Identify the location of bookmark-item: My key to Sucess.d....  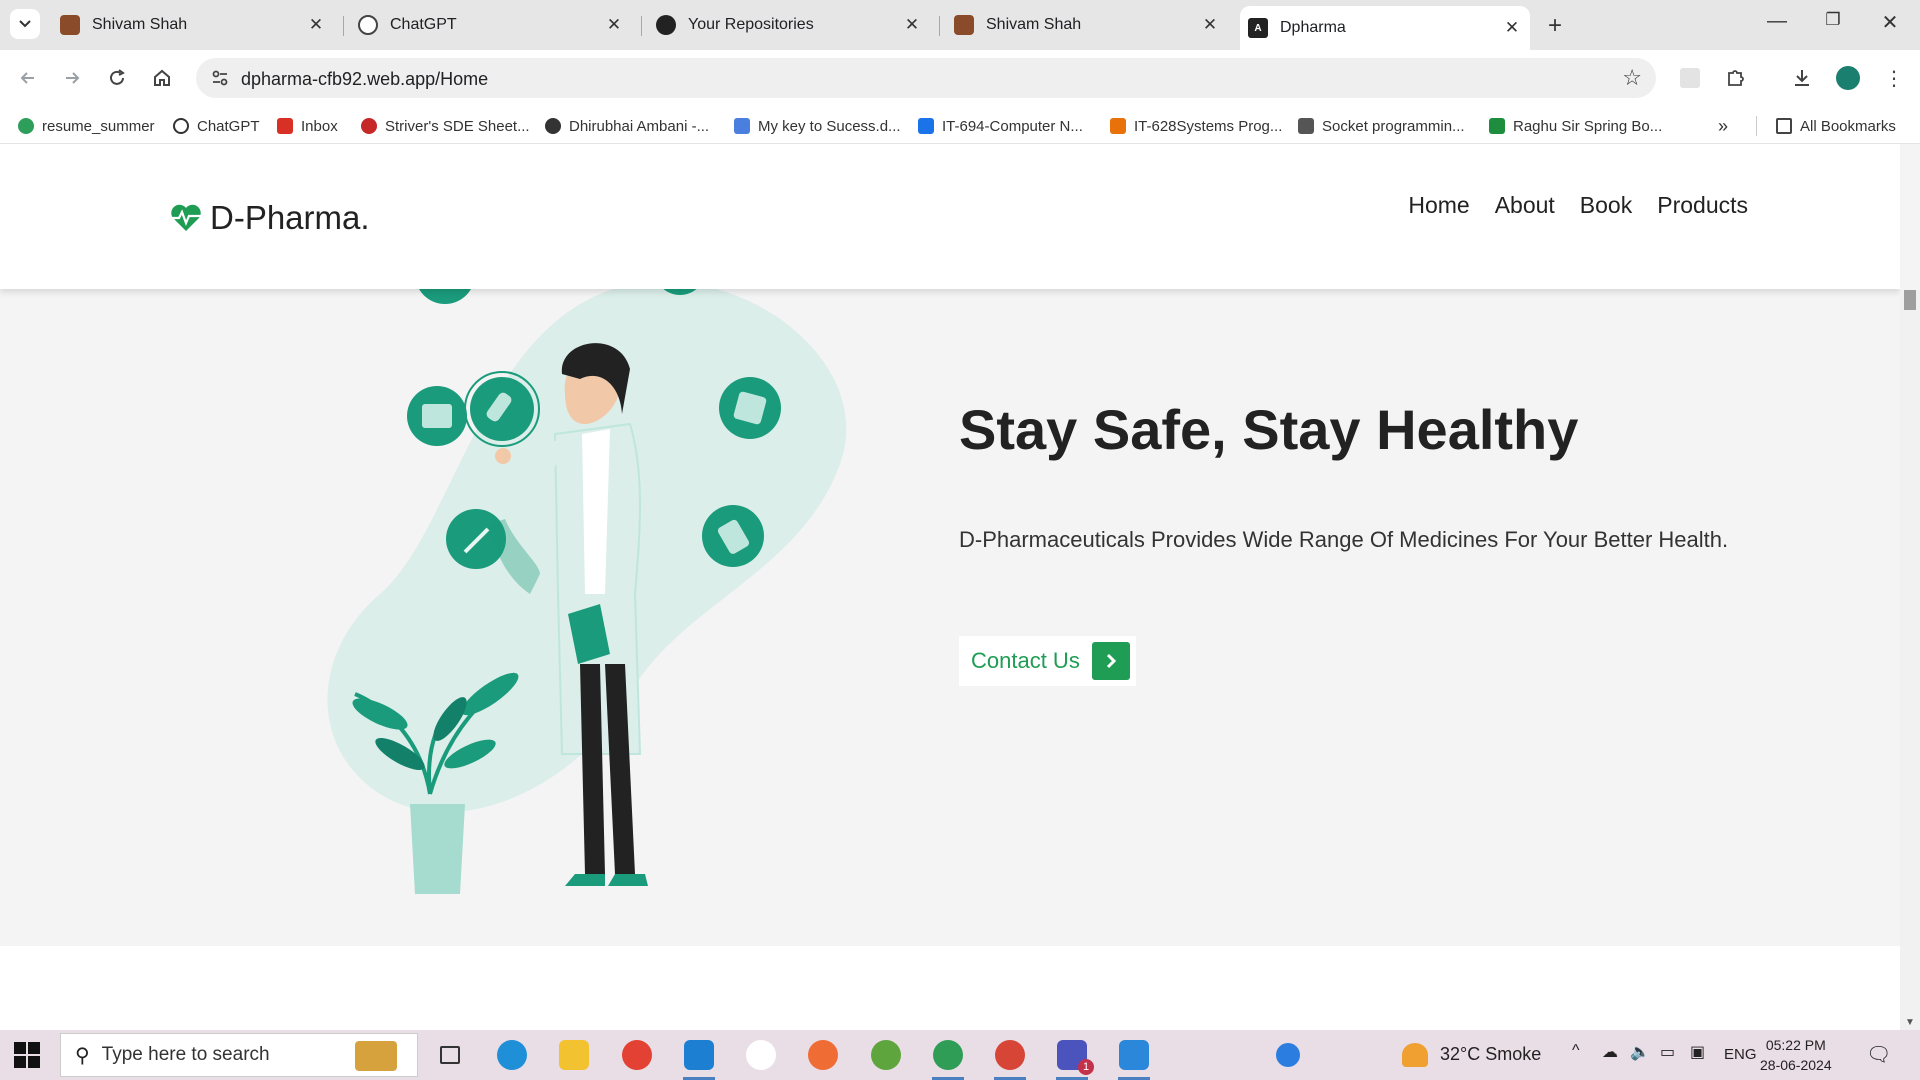
(817, 126).